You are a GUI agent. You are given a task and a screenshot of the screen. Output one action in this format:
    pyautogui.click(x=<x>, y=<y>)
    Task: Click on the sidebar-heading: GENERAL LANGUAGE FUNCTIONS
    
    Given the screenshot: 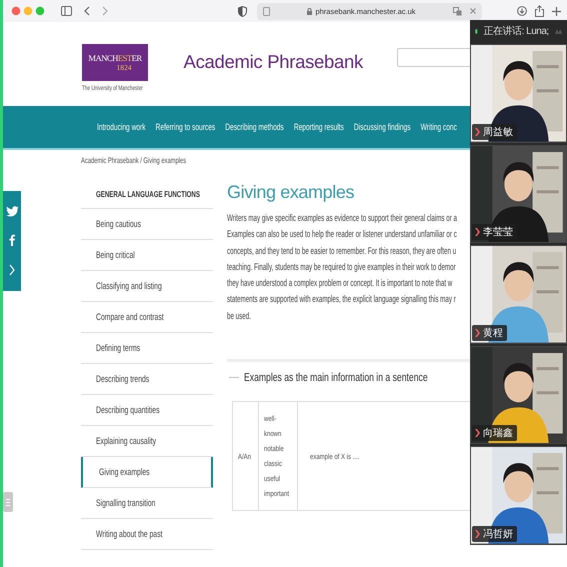 What is the action you would take?
    pyautogui.click(x=148, y=194)
    